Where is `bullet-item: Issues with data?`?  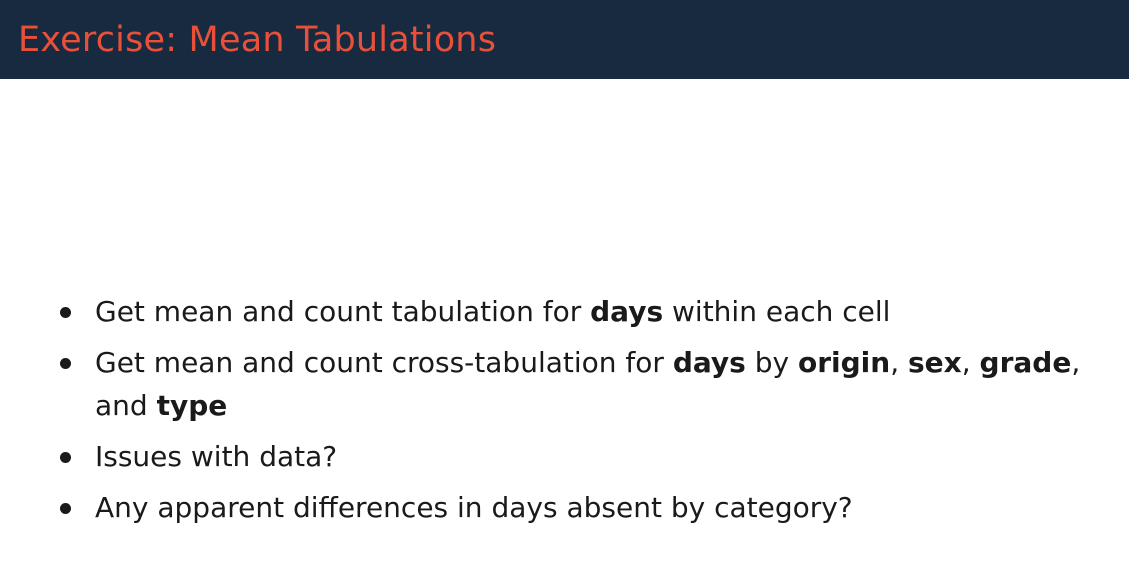
bullet-item: Issues with data? is located at coordinates (580, 456).